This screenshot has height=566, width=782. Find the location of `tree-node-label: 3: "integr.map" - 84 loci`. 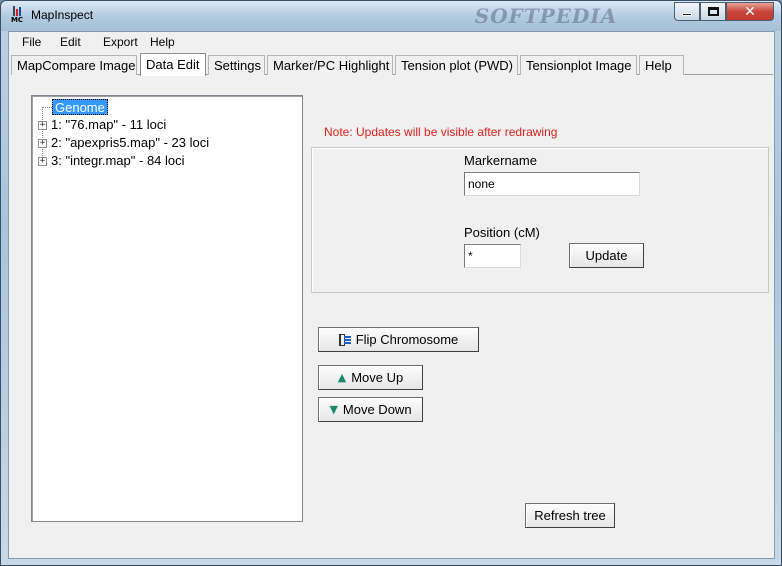

tree-node-label: 3: "integr.map" - 84 loci is located at coordinates (118, 160).